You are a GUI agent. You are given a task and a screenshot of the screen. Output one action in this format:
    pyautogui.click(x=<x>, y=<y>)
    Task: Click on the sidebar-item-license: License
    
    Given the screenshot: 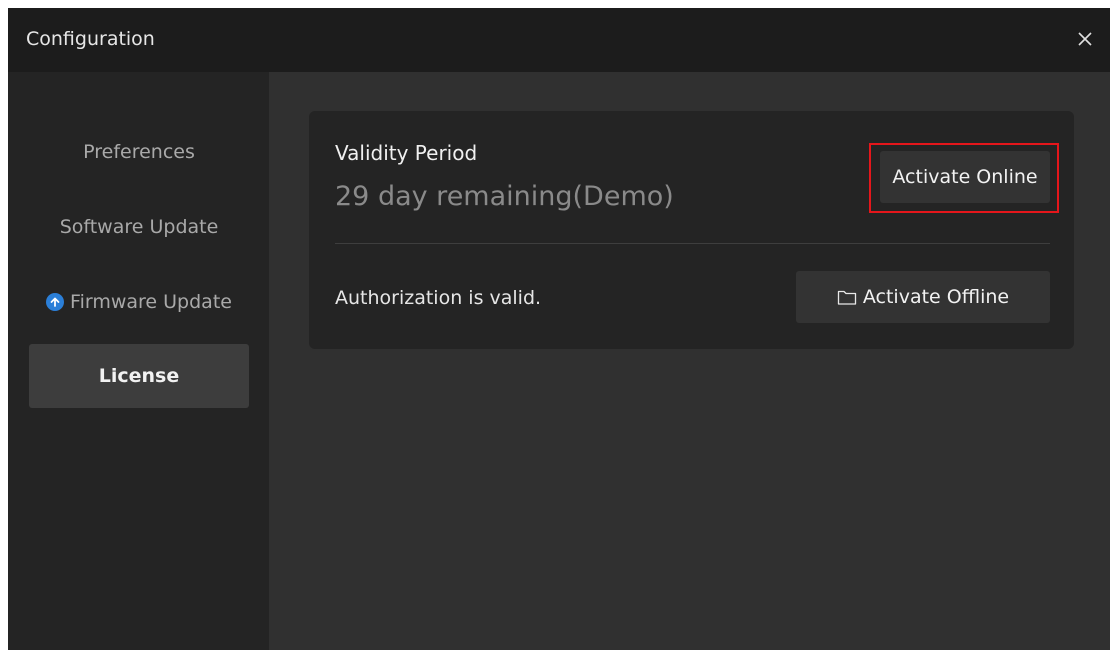 What is the action you would take?
    pyautogui.click(x=139, y=376)
    